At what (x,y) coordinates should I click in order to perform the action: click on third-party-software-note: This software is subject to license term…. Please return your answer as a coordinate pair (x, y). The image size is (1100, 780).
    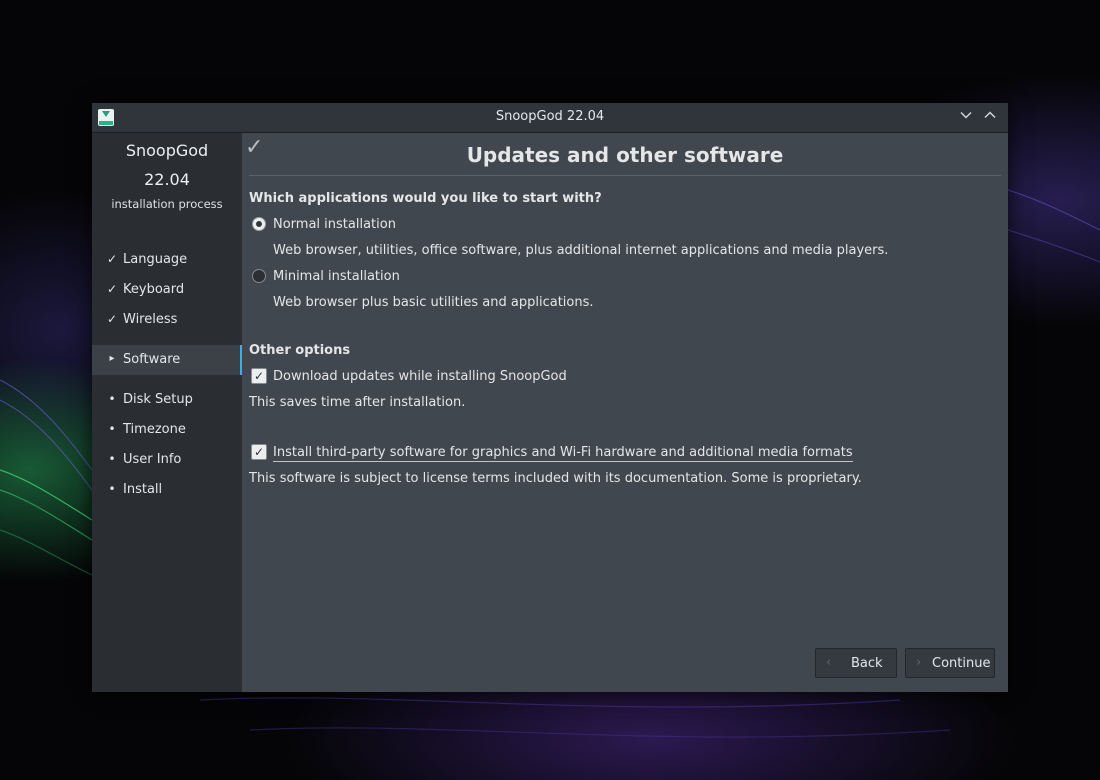
    Looking at the image, I should click on (555, 478).